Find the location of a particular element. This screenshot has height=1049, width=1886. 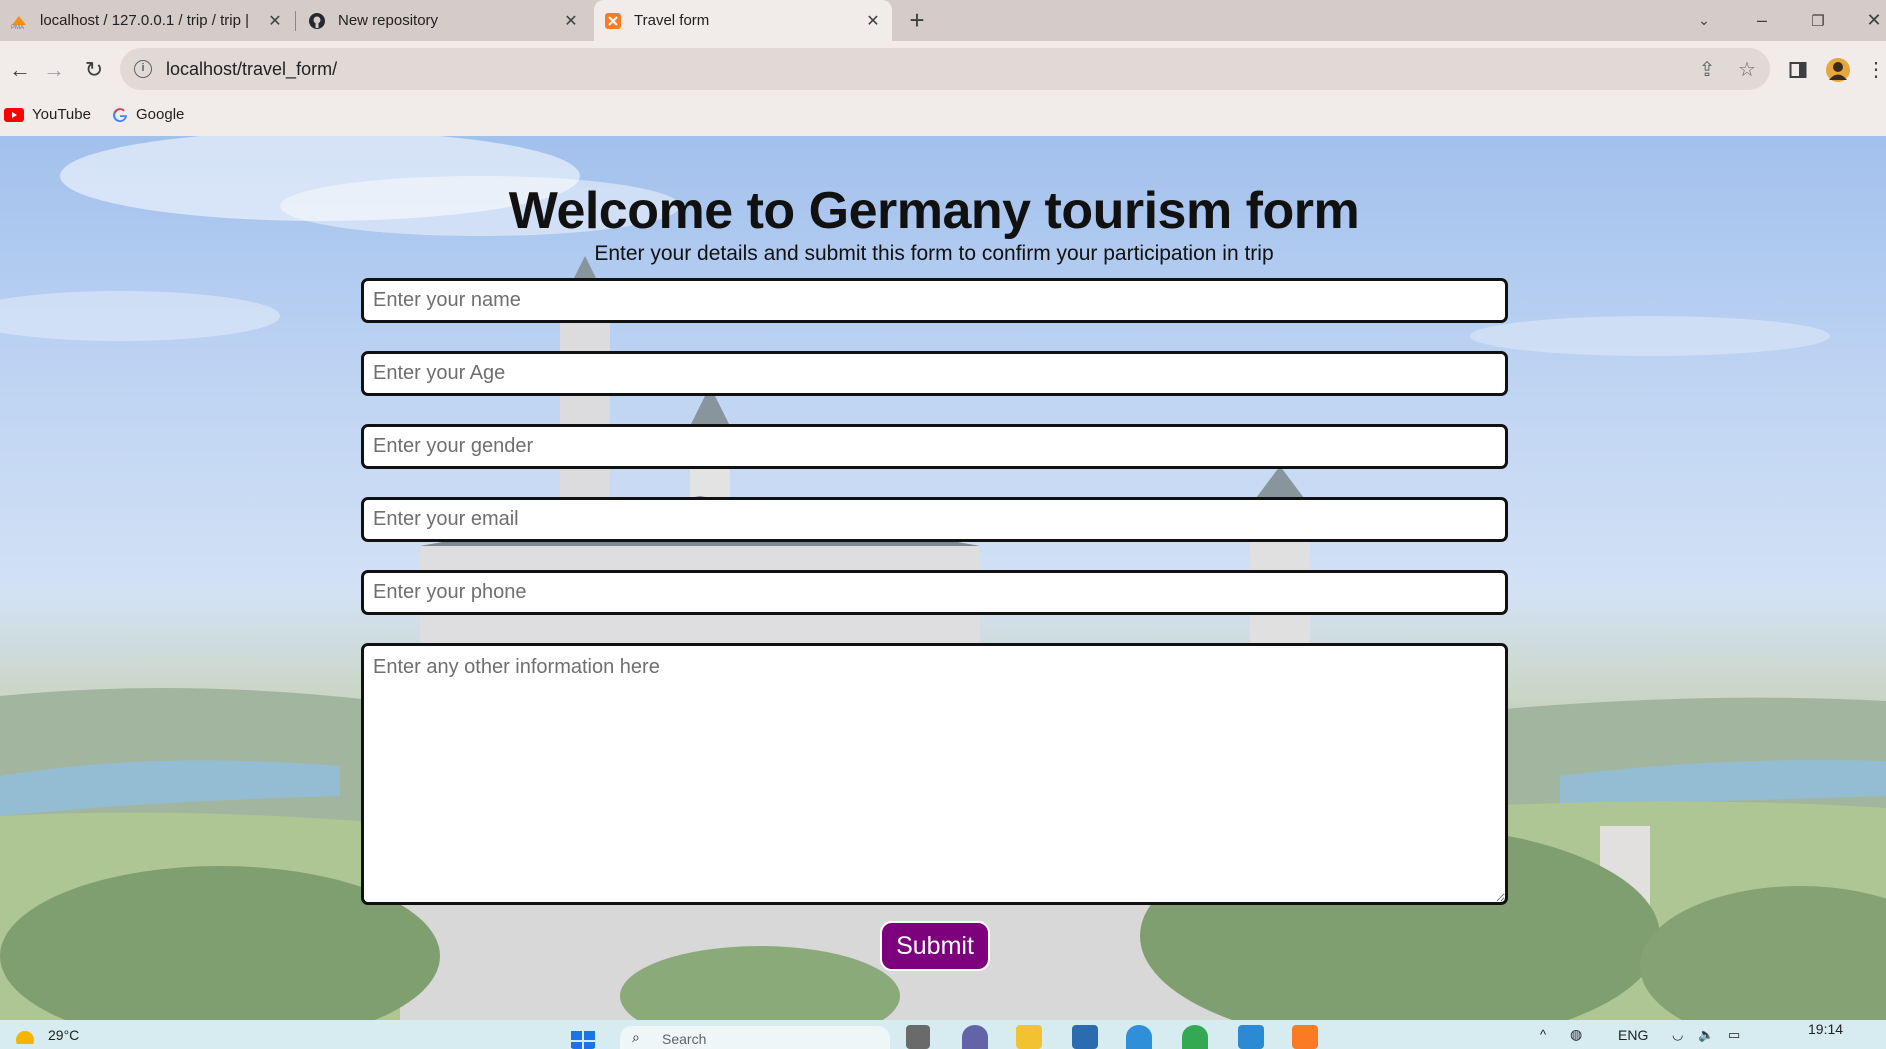

address-bar: i localhost/travel_form/ ⇪ ☆ is located at coordinates (945, 69).